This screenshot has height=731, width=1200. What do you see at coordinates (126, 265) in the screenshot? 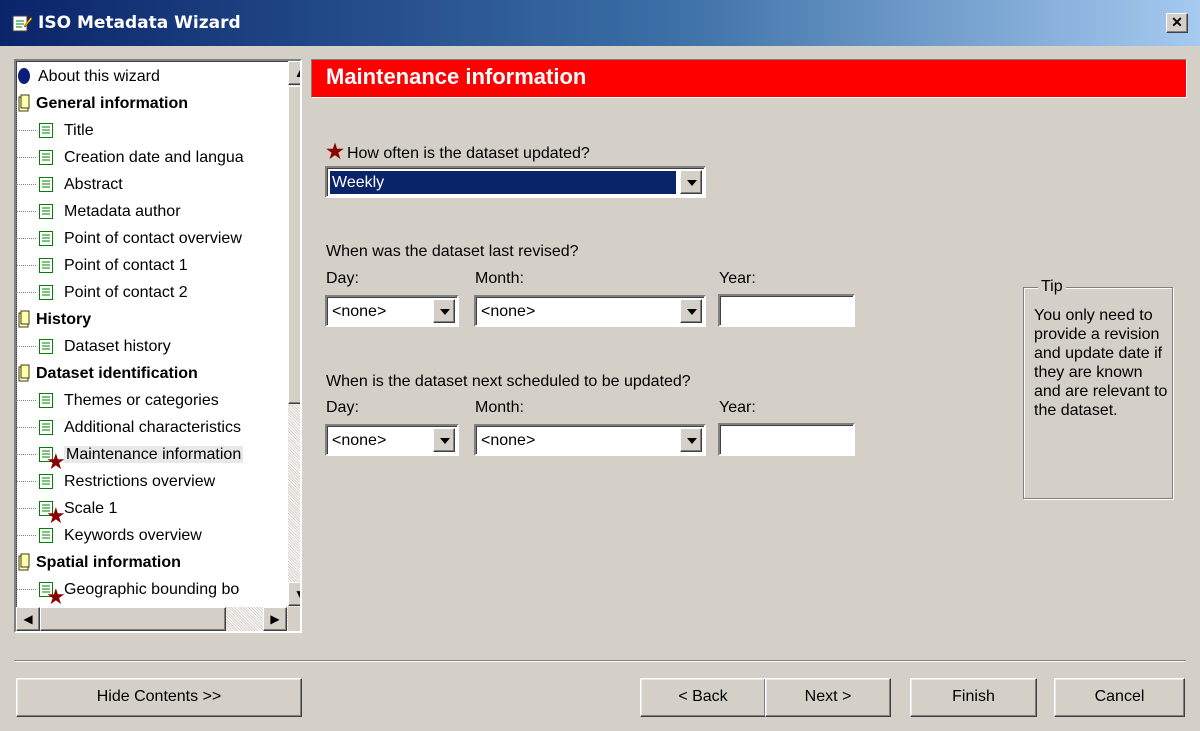
I see `tree-item-label: Point of contact 1` at bounding box center [126, 265].